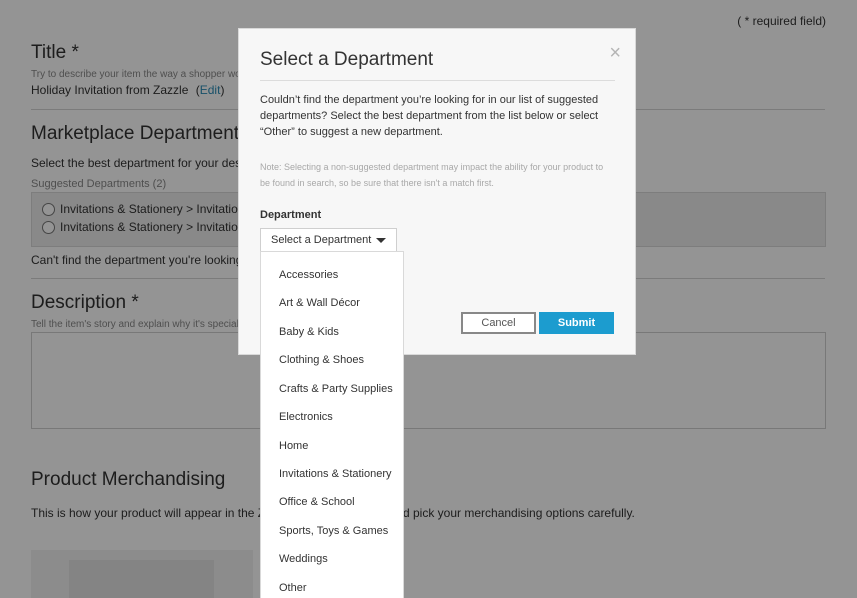  Describe the element at coordinates (309, 332) in the screenshot. I see `dropdown-option-baby-kids: Baby & Kids` at that location.